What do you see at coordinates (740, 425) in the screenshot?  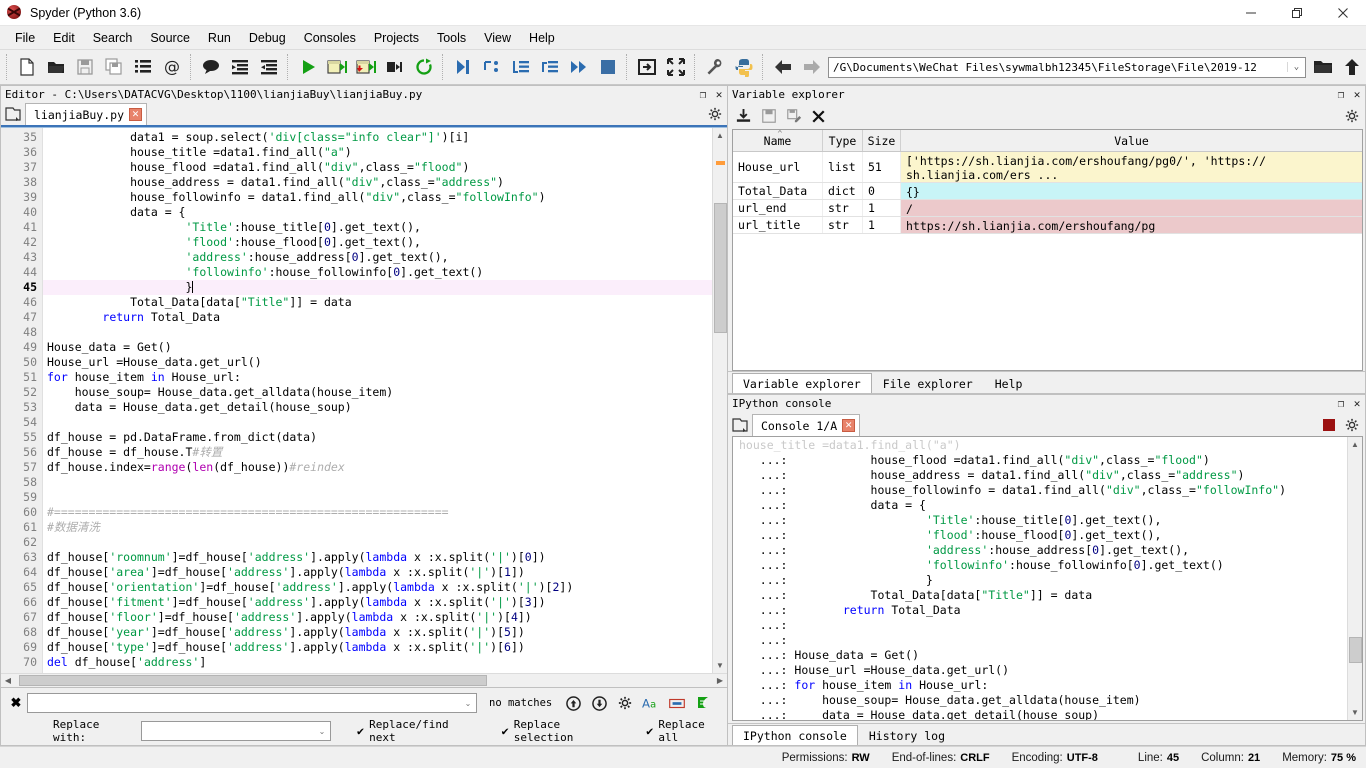 I see `console-browse-tabs-icon` at bounding box center [740, 425].